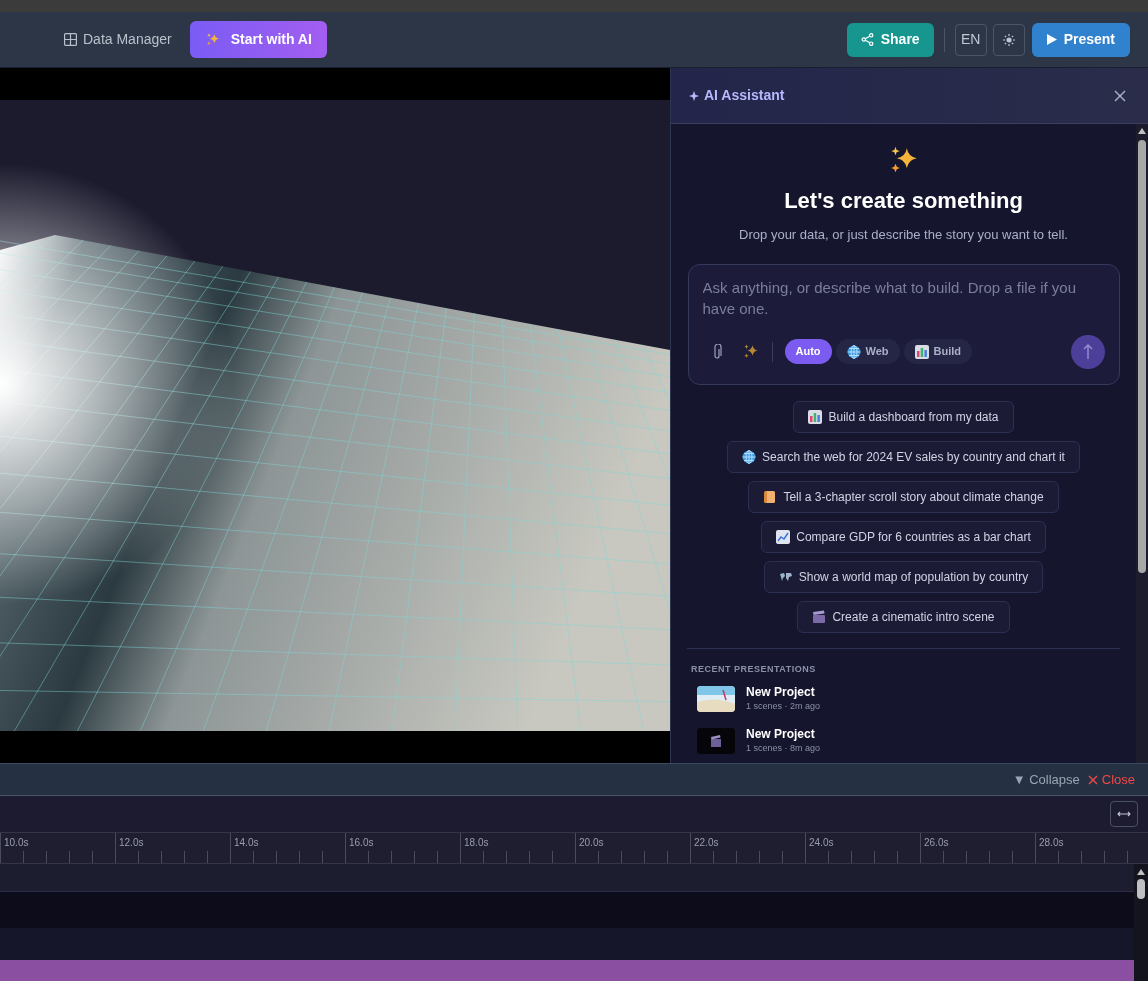 The image size is (1148, 981). Describe the element at coordinates (903, 324) in the screenshot. I see `prompt-field: Ask anything, or describe what to build. Drop a file if you have one. Auto Web Build` at that location.